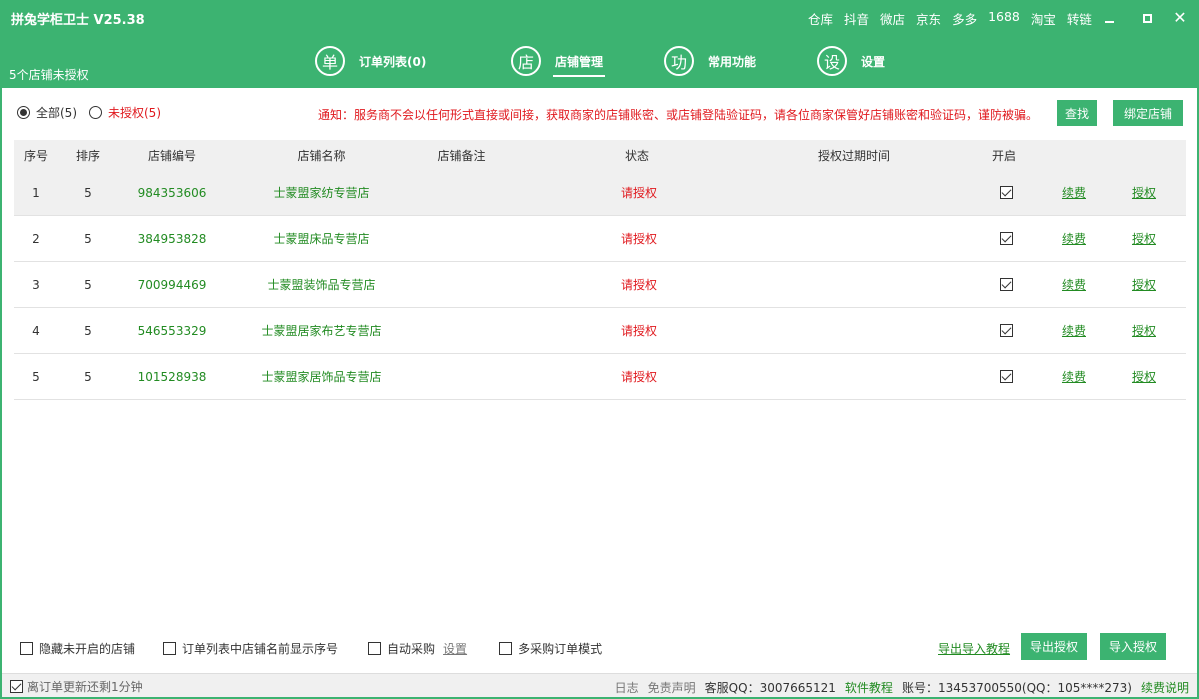 The width and height of the screenshot is (1199, 699). Describe the element at coordinates (23, 112) in the screenshot. I see `radio-all` at that location.